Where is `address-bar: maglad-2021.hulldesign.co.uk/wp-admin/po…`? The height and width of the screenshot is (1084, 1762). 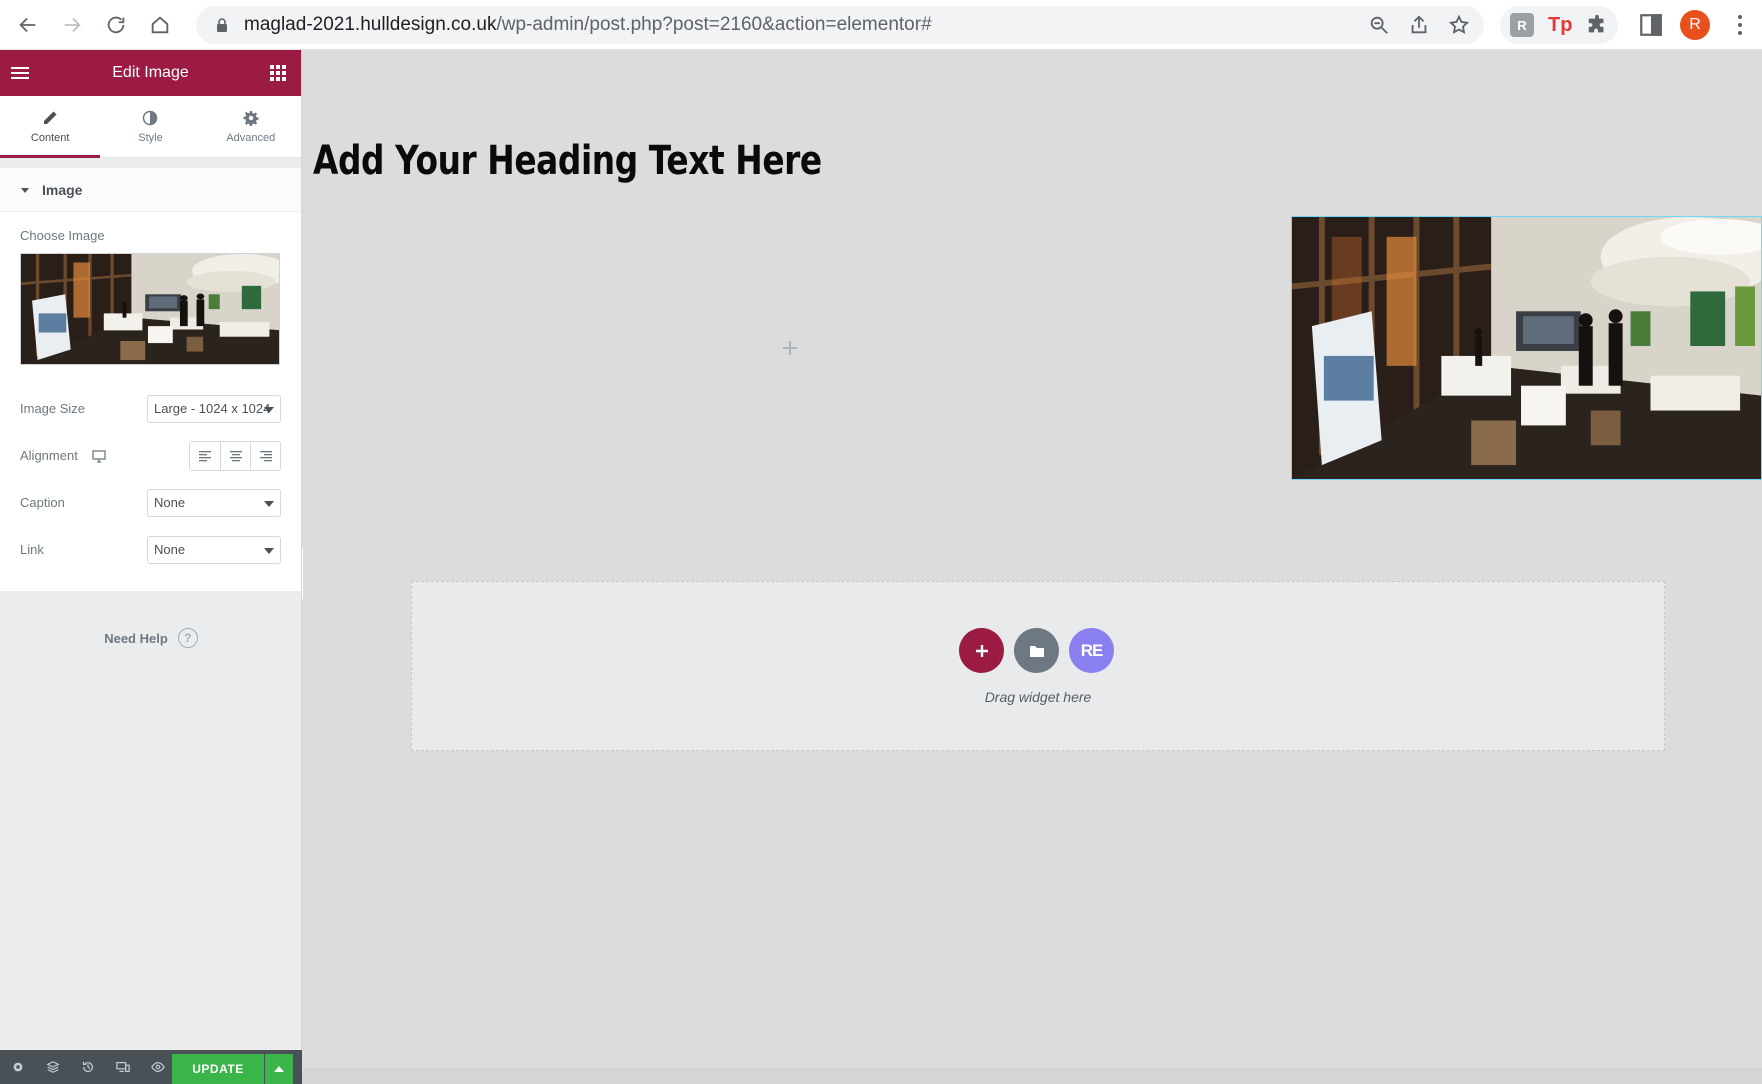 address-bar: maglad-2021.hulldesign.co.uk/wp-admin/po… is located at coordinates (840, 25).